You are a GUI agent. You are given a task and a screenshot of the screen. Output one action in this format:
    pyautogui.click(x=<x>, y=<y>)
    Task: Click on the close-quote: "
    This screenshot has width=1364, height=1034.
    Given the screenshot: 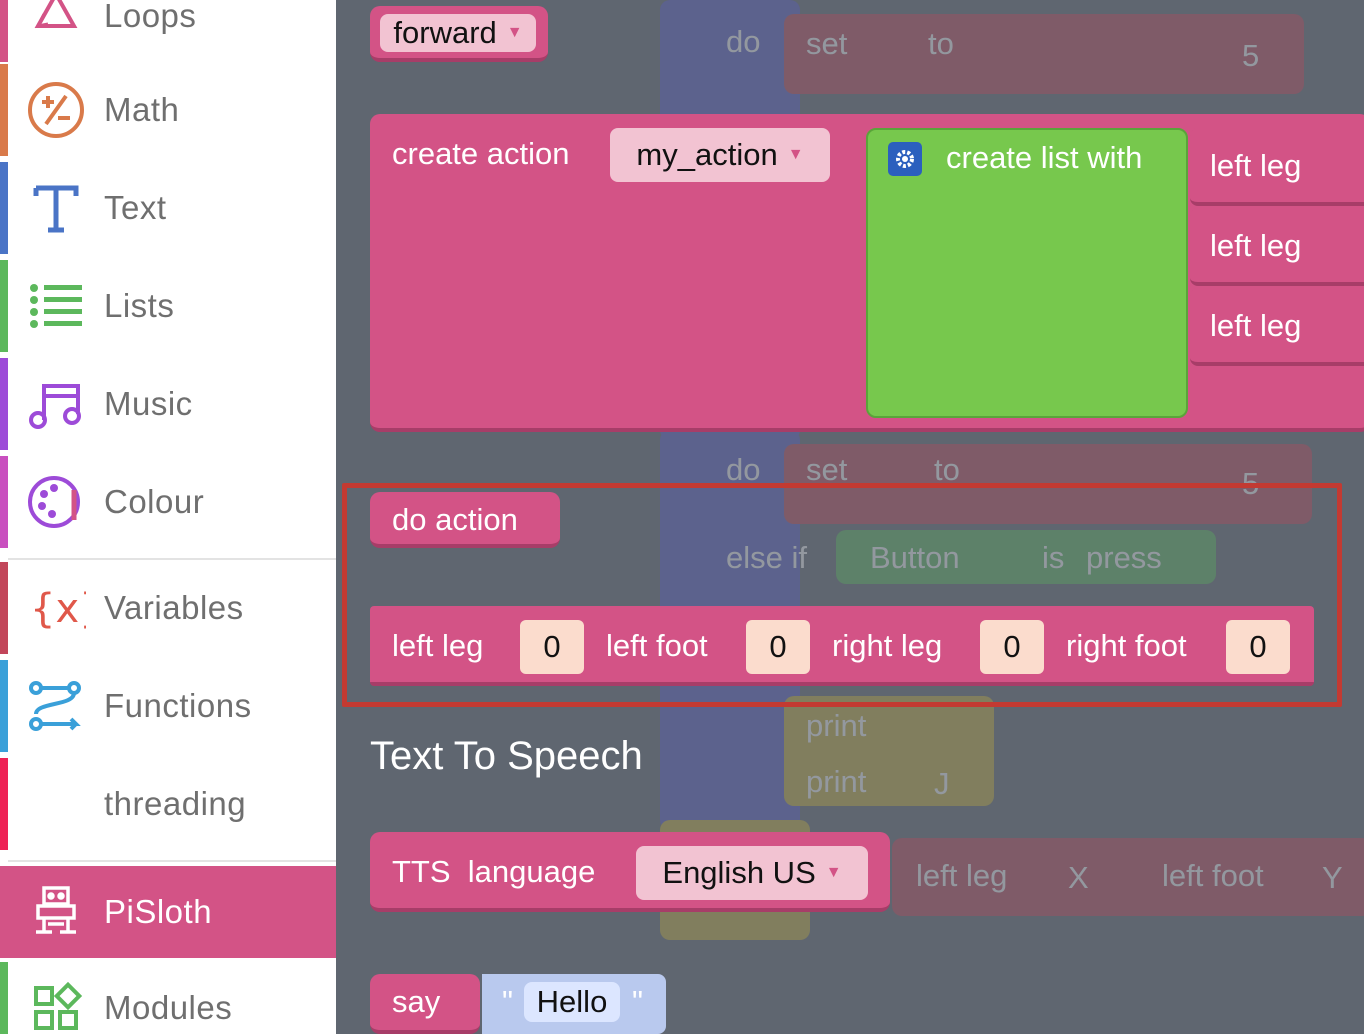 What is the action you would take?
    pyautogui.click(x=638, y=1001)
    